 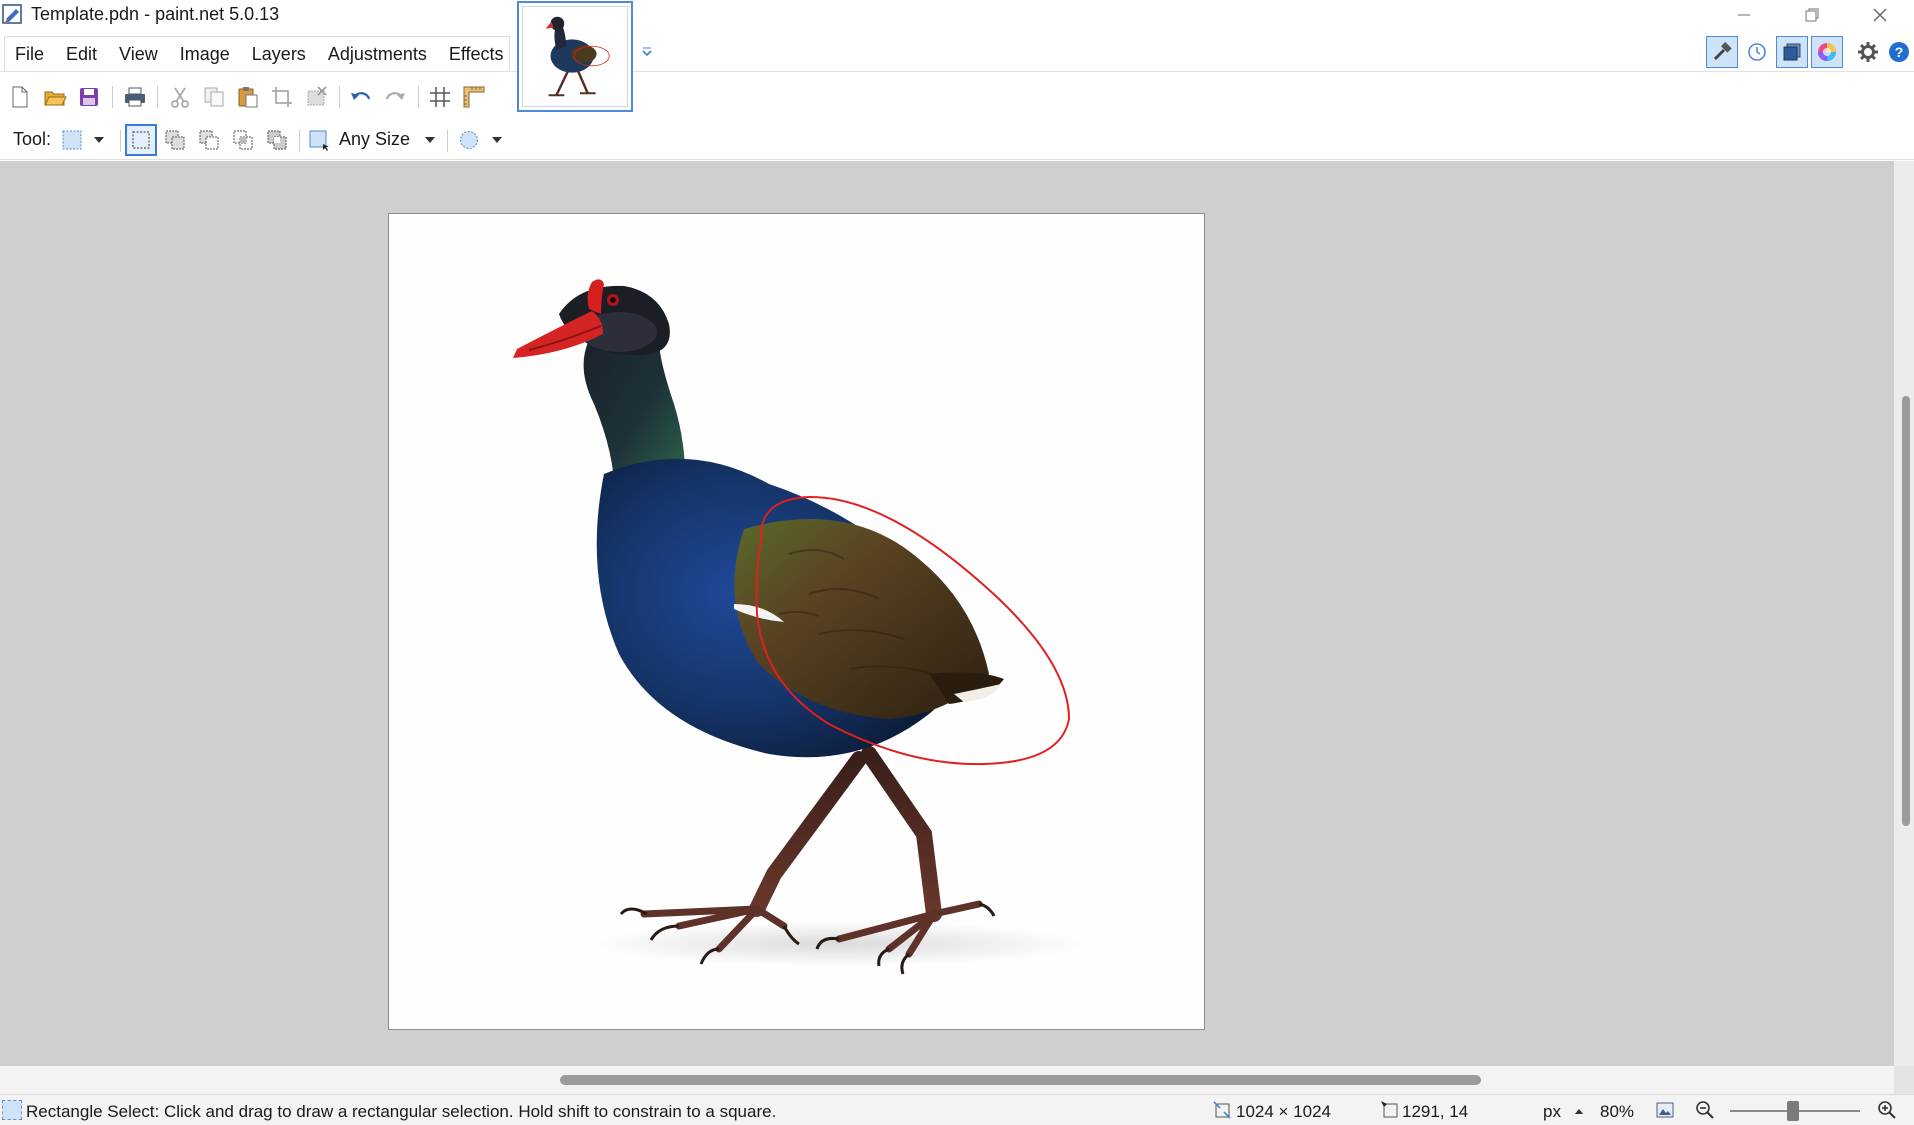 What do you see at coordinates (374, 139) in the screenshot?
I see `size-mode-label: Any Size` at bounding box center [374, 139].